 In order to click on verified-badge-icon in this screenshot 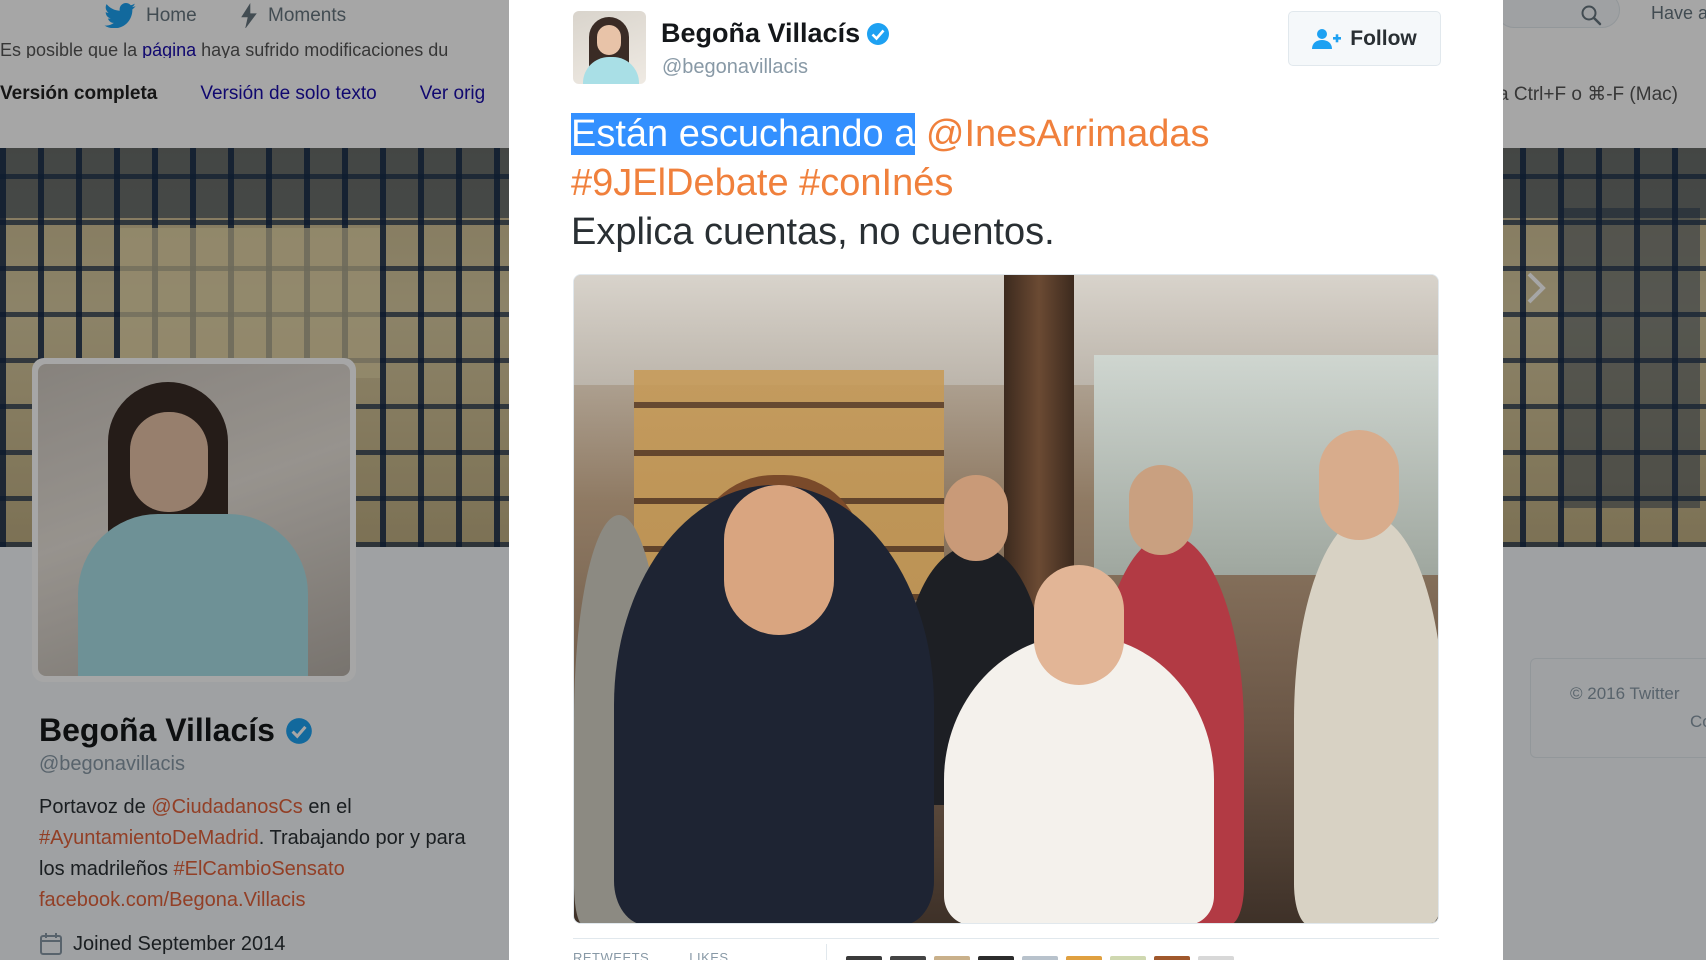, I will do `click(878, 33)`.